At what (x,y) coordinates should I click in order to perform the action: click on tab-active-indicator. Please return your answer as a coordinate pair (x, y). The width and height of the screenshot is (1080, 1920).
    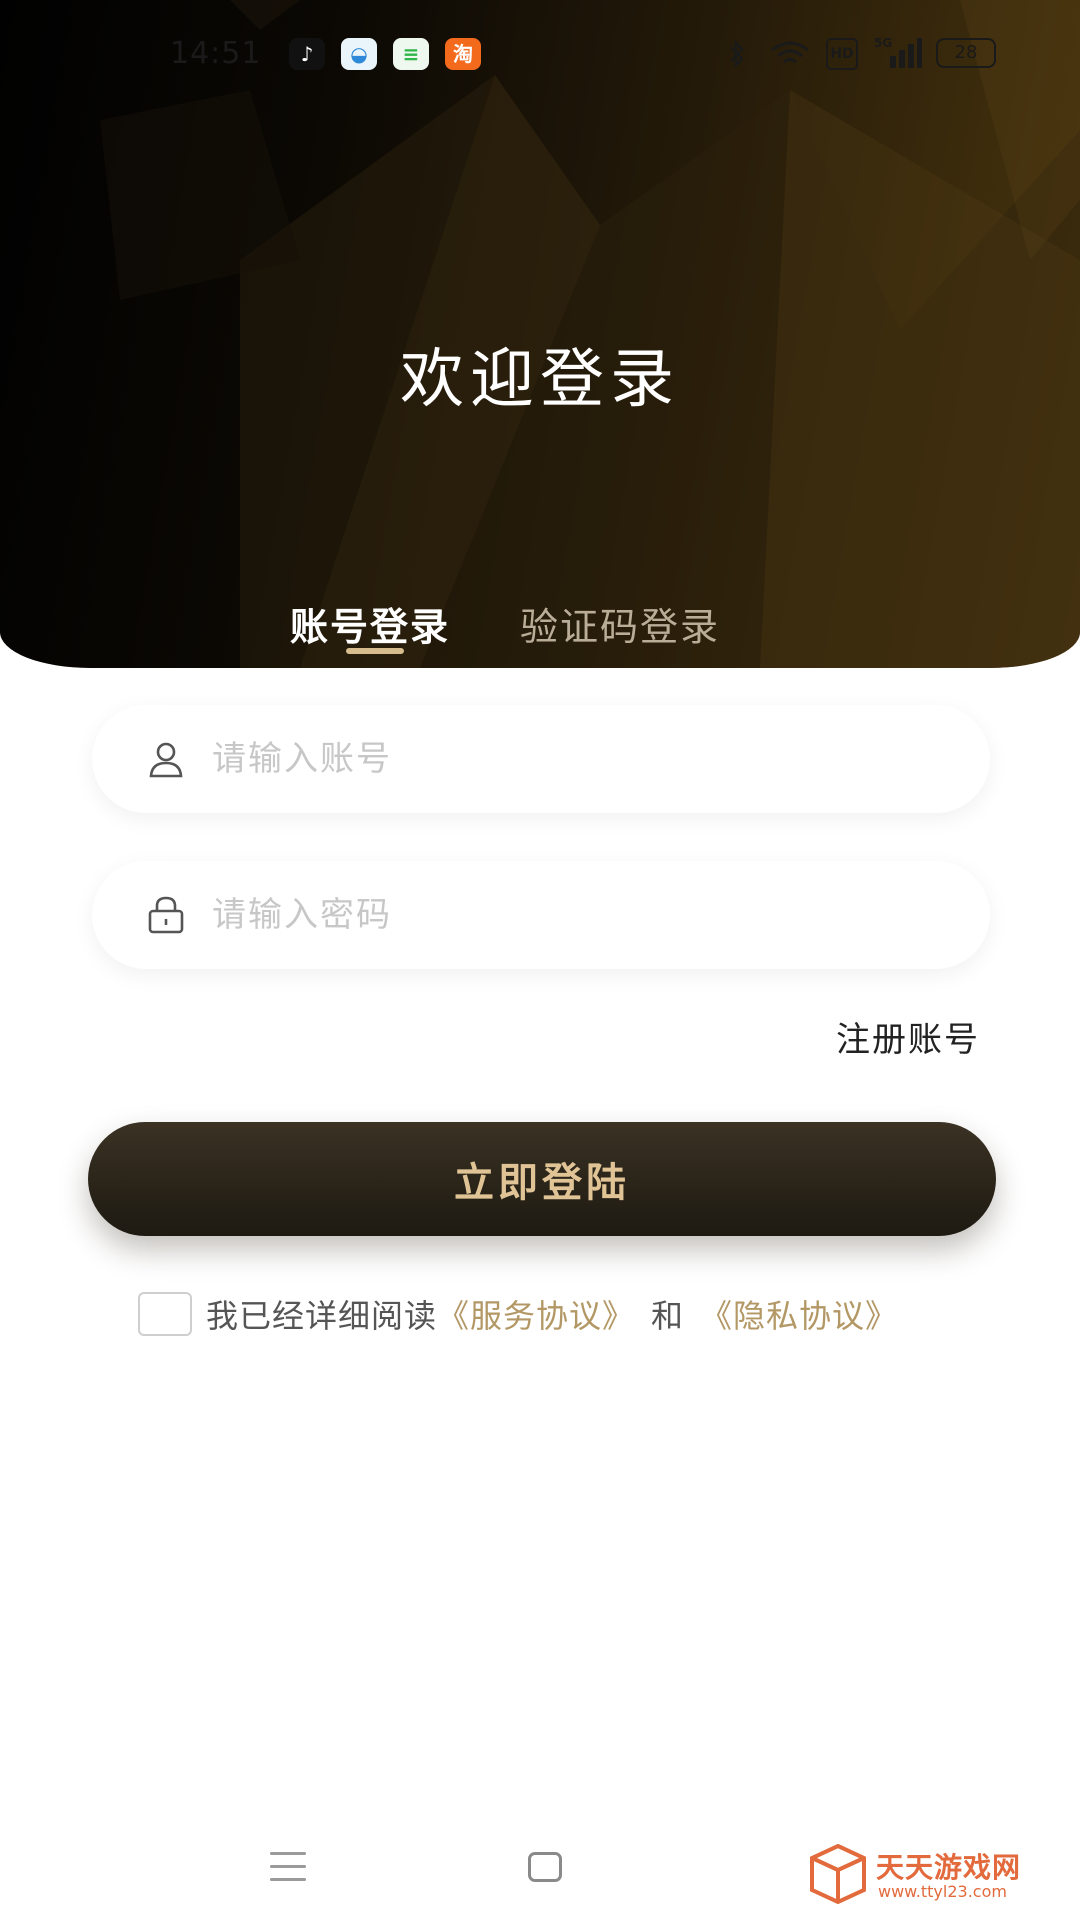
    Looking at the image, I should click on (375, 651).